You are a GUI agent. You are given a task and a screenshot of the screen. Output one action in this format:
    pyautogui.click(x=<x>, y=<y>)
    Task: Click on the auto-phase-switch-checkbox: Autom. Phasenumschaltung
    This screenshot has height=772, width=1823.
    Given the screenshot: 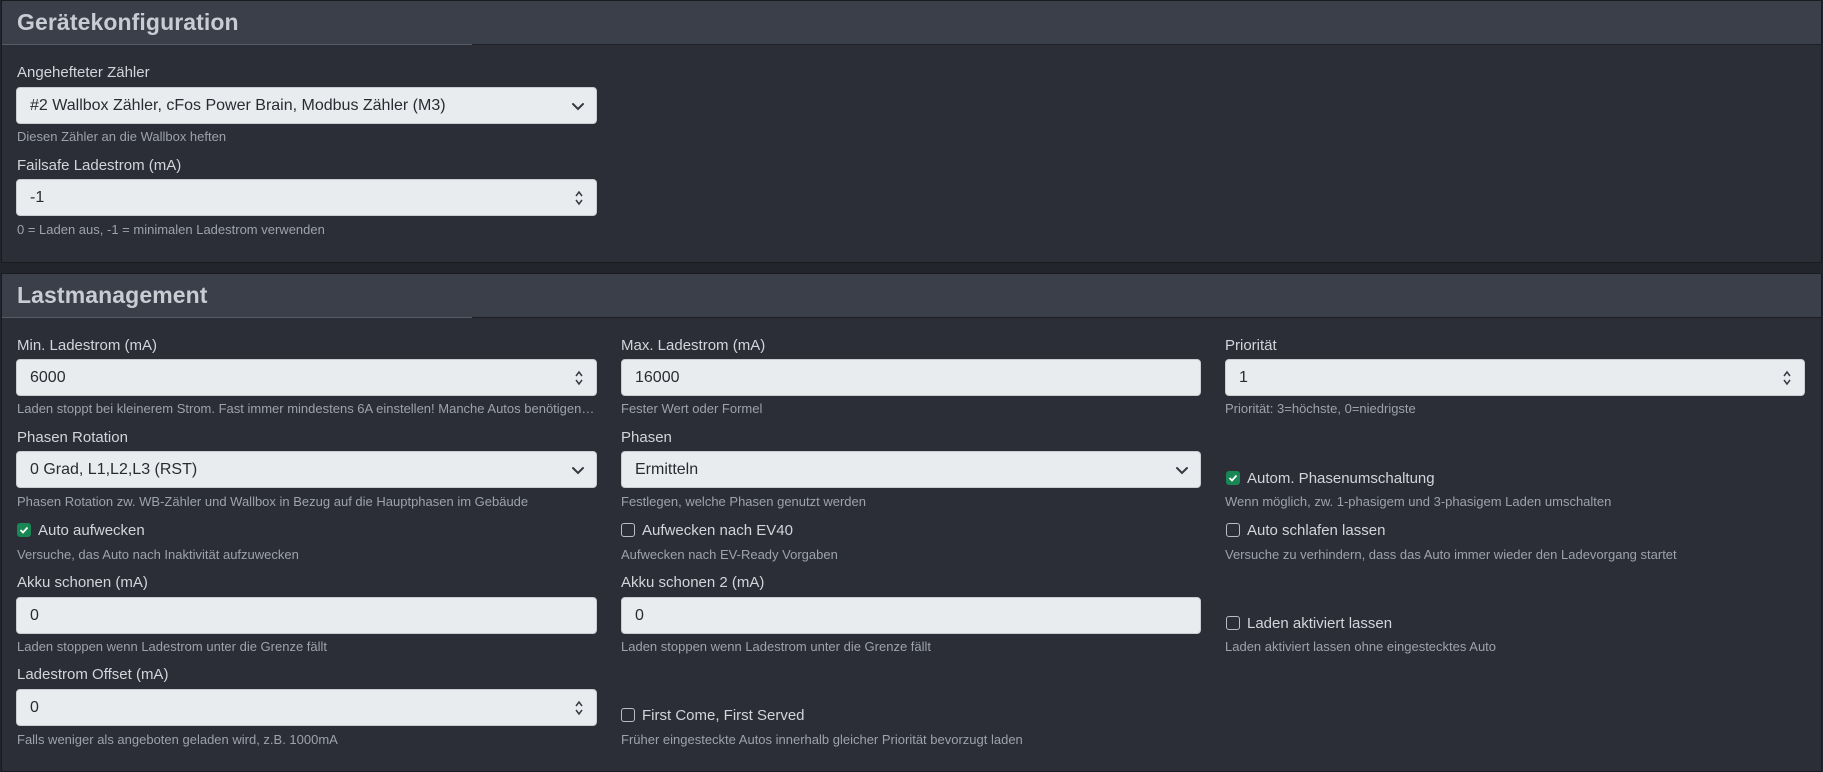 What is the action you would take?
    pyautogui.click(x=1330, y=478)
    